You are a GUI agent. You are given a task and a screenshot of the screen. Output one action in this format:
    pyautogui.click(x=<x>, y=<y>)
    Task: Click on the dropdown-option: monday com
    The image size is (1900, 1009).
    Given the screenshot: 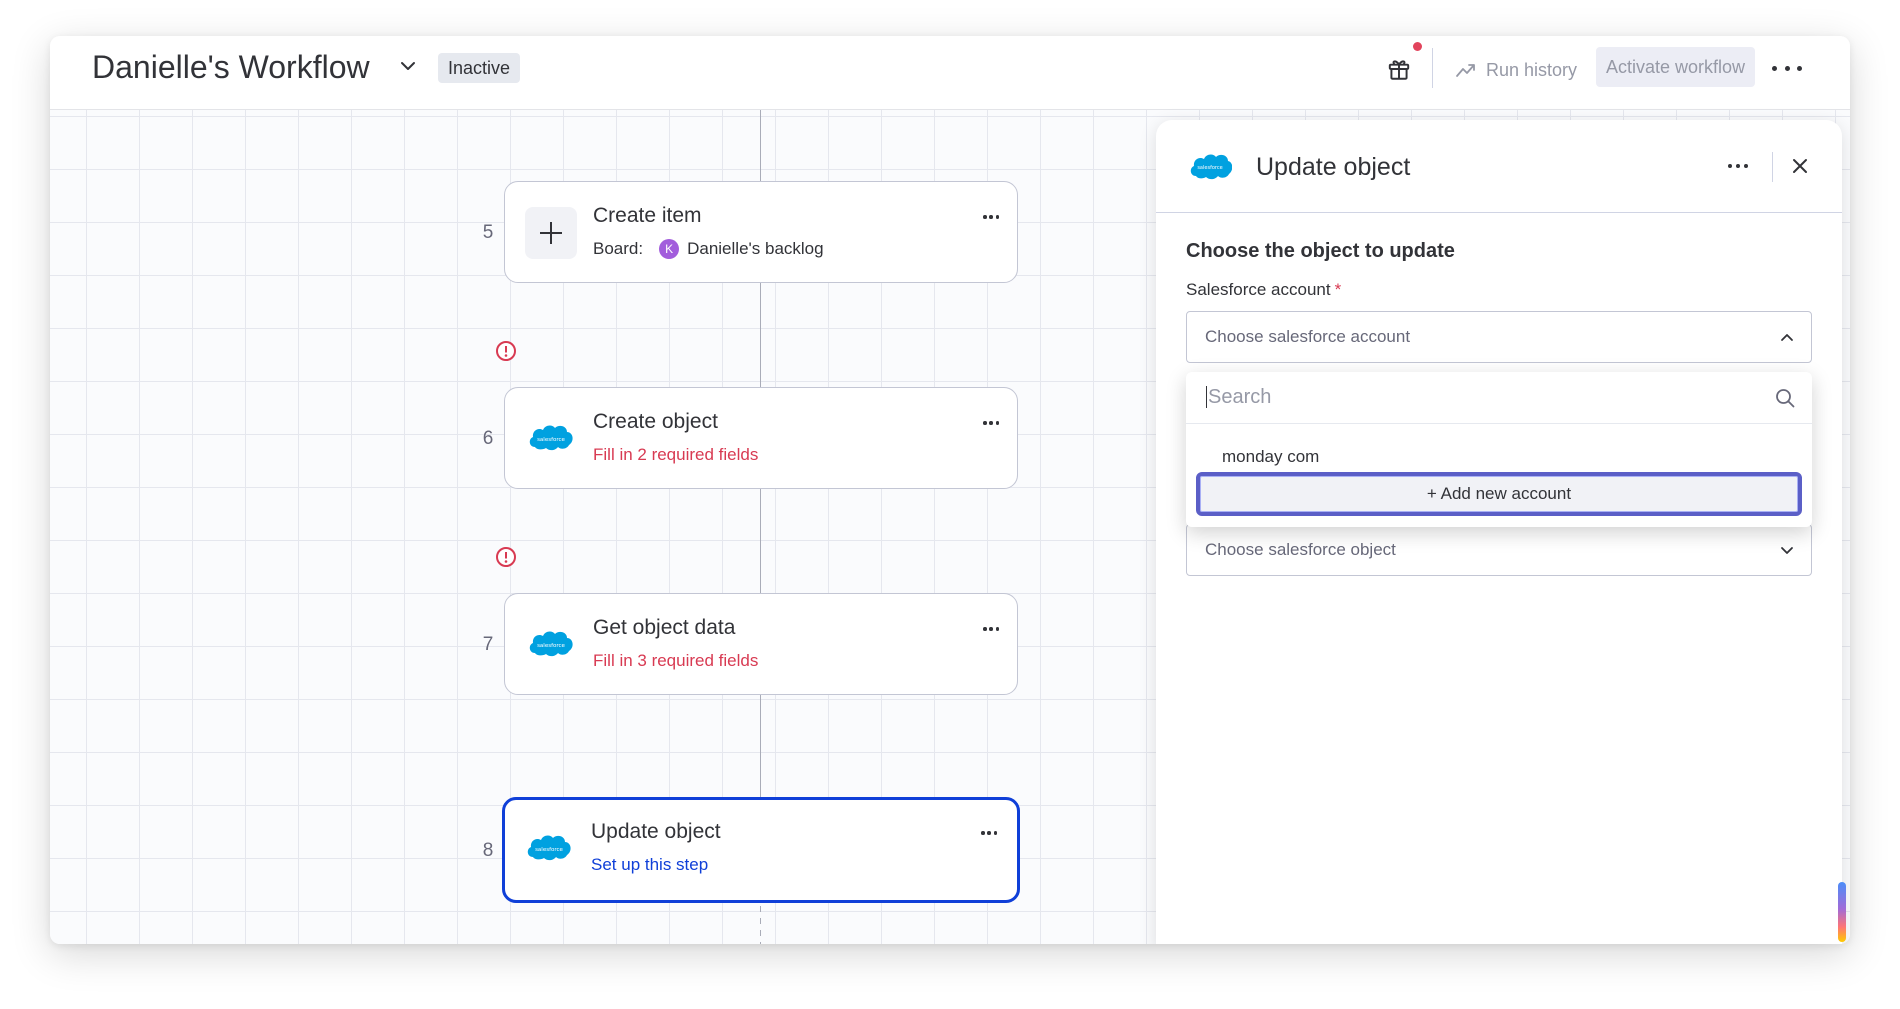 What is the action you would take?
    pyautogui.click(x=1270, y=457)
    